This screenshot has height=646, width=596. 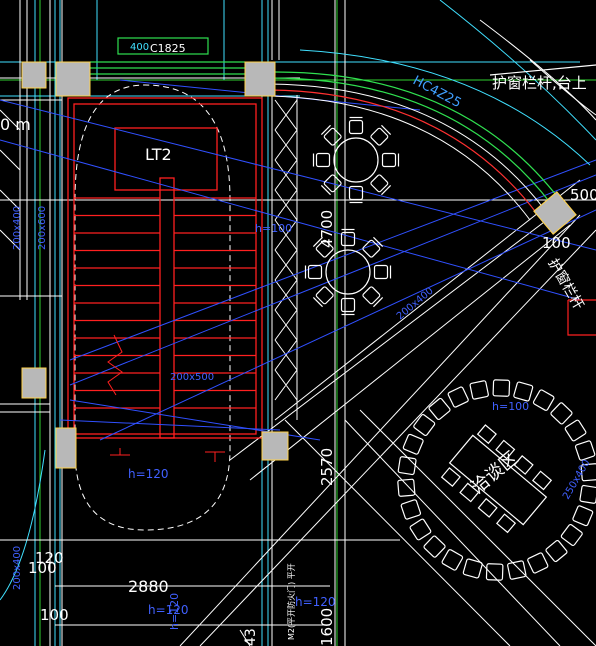 What do you see at coordinates (139, 47) in the screenshot?
I see `window-dim: 400` at bounding box center [139, 47].